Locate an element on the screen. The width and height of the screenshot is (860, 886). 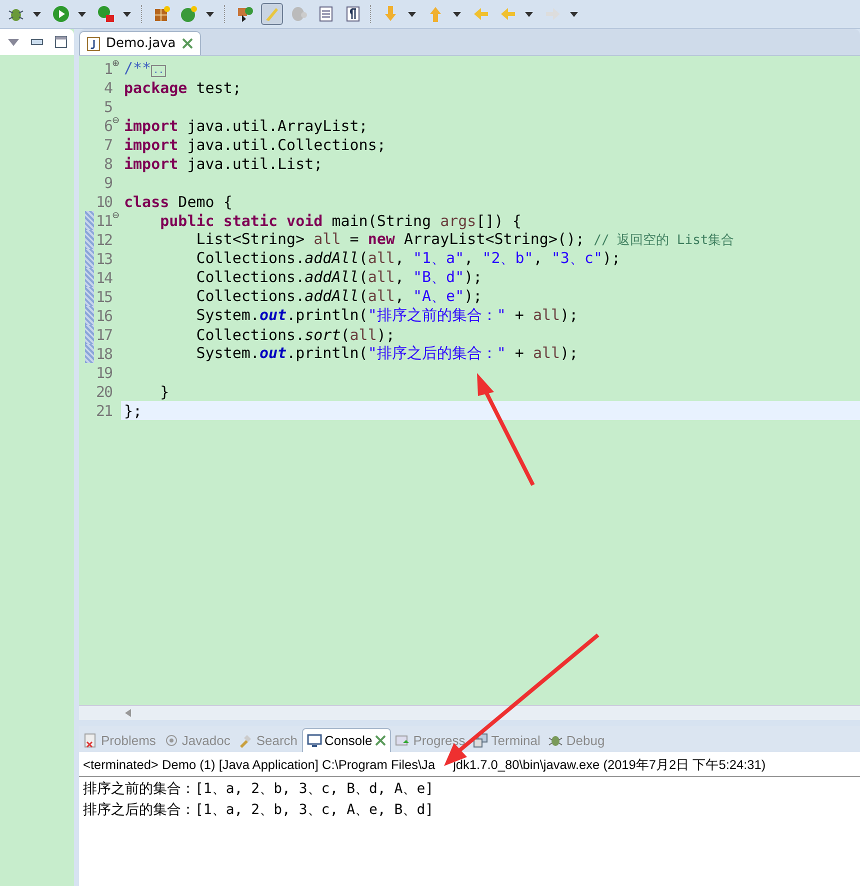
line-number: 9 is located at coordinates (107, 183).